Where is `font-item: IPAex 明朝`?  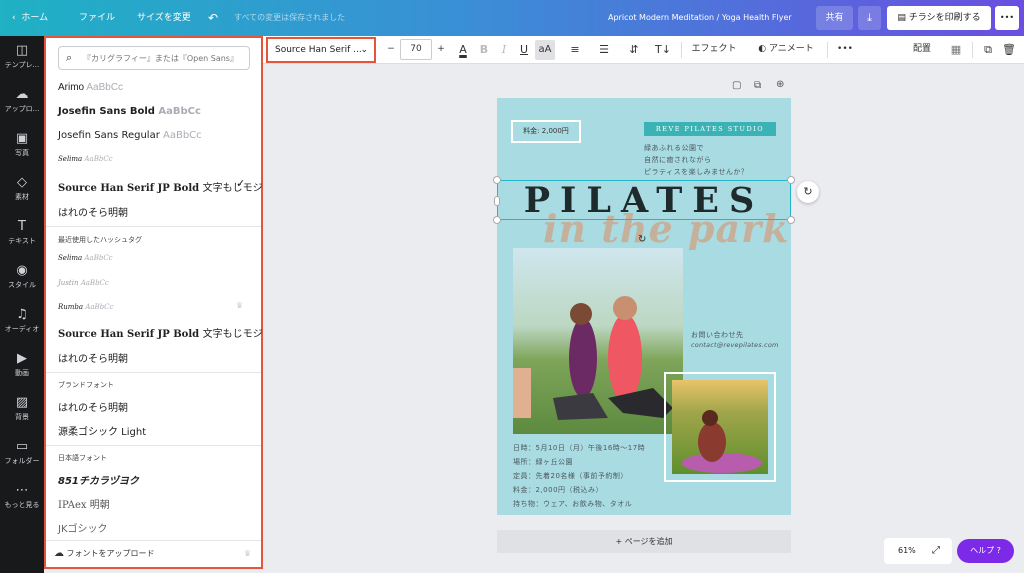 font-item: IPAex 明朝 is located at coordinates (84, 503).